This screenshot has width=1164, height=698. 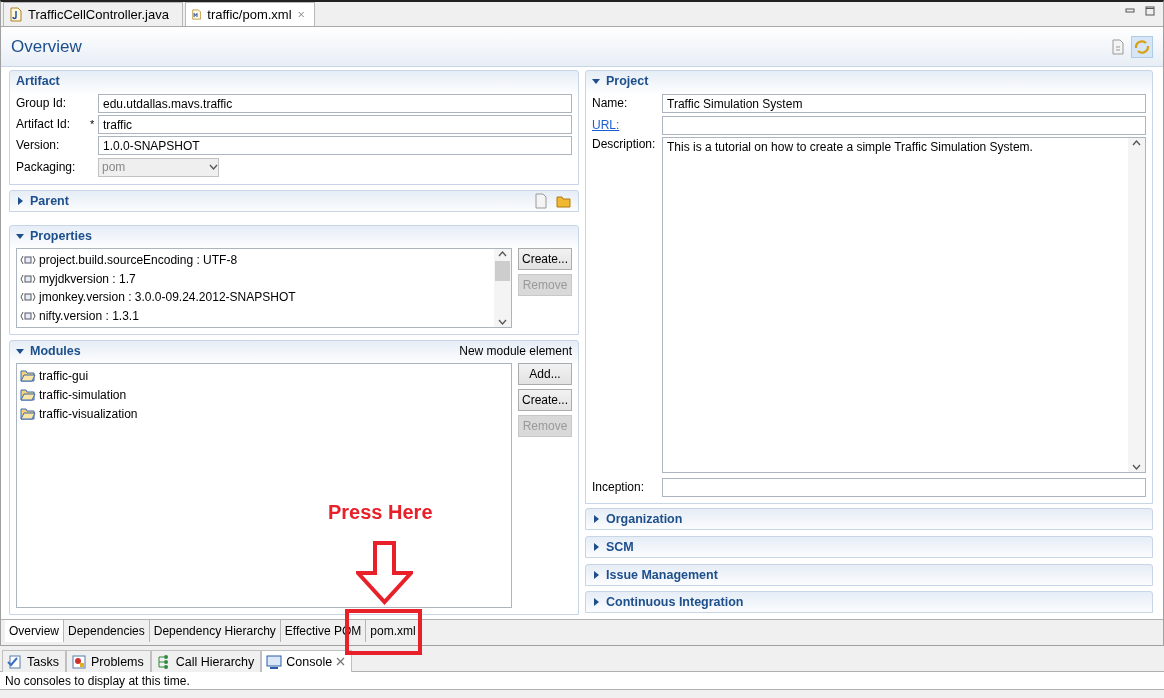 I want to click on field-label: Artifact Id:, so click(x=44, y=124).